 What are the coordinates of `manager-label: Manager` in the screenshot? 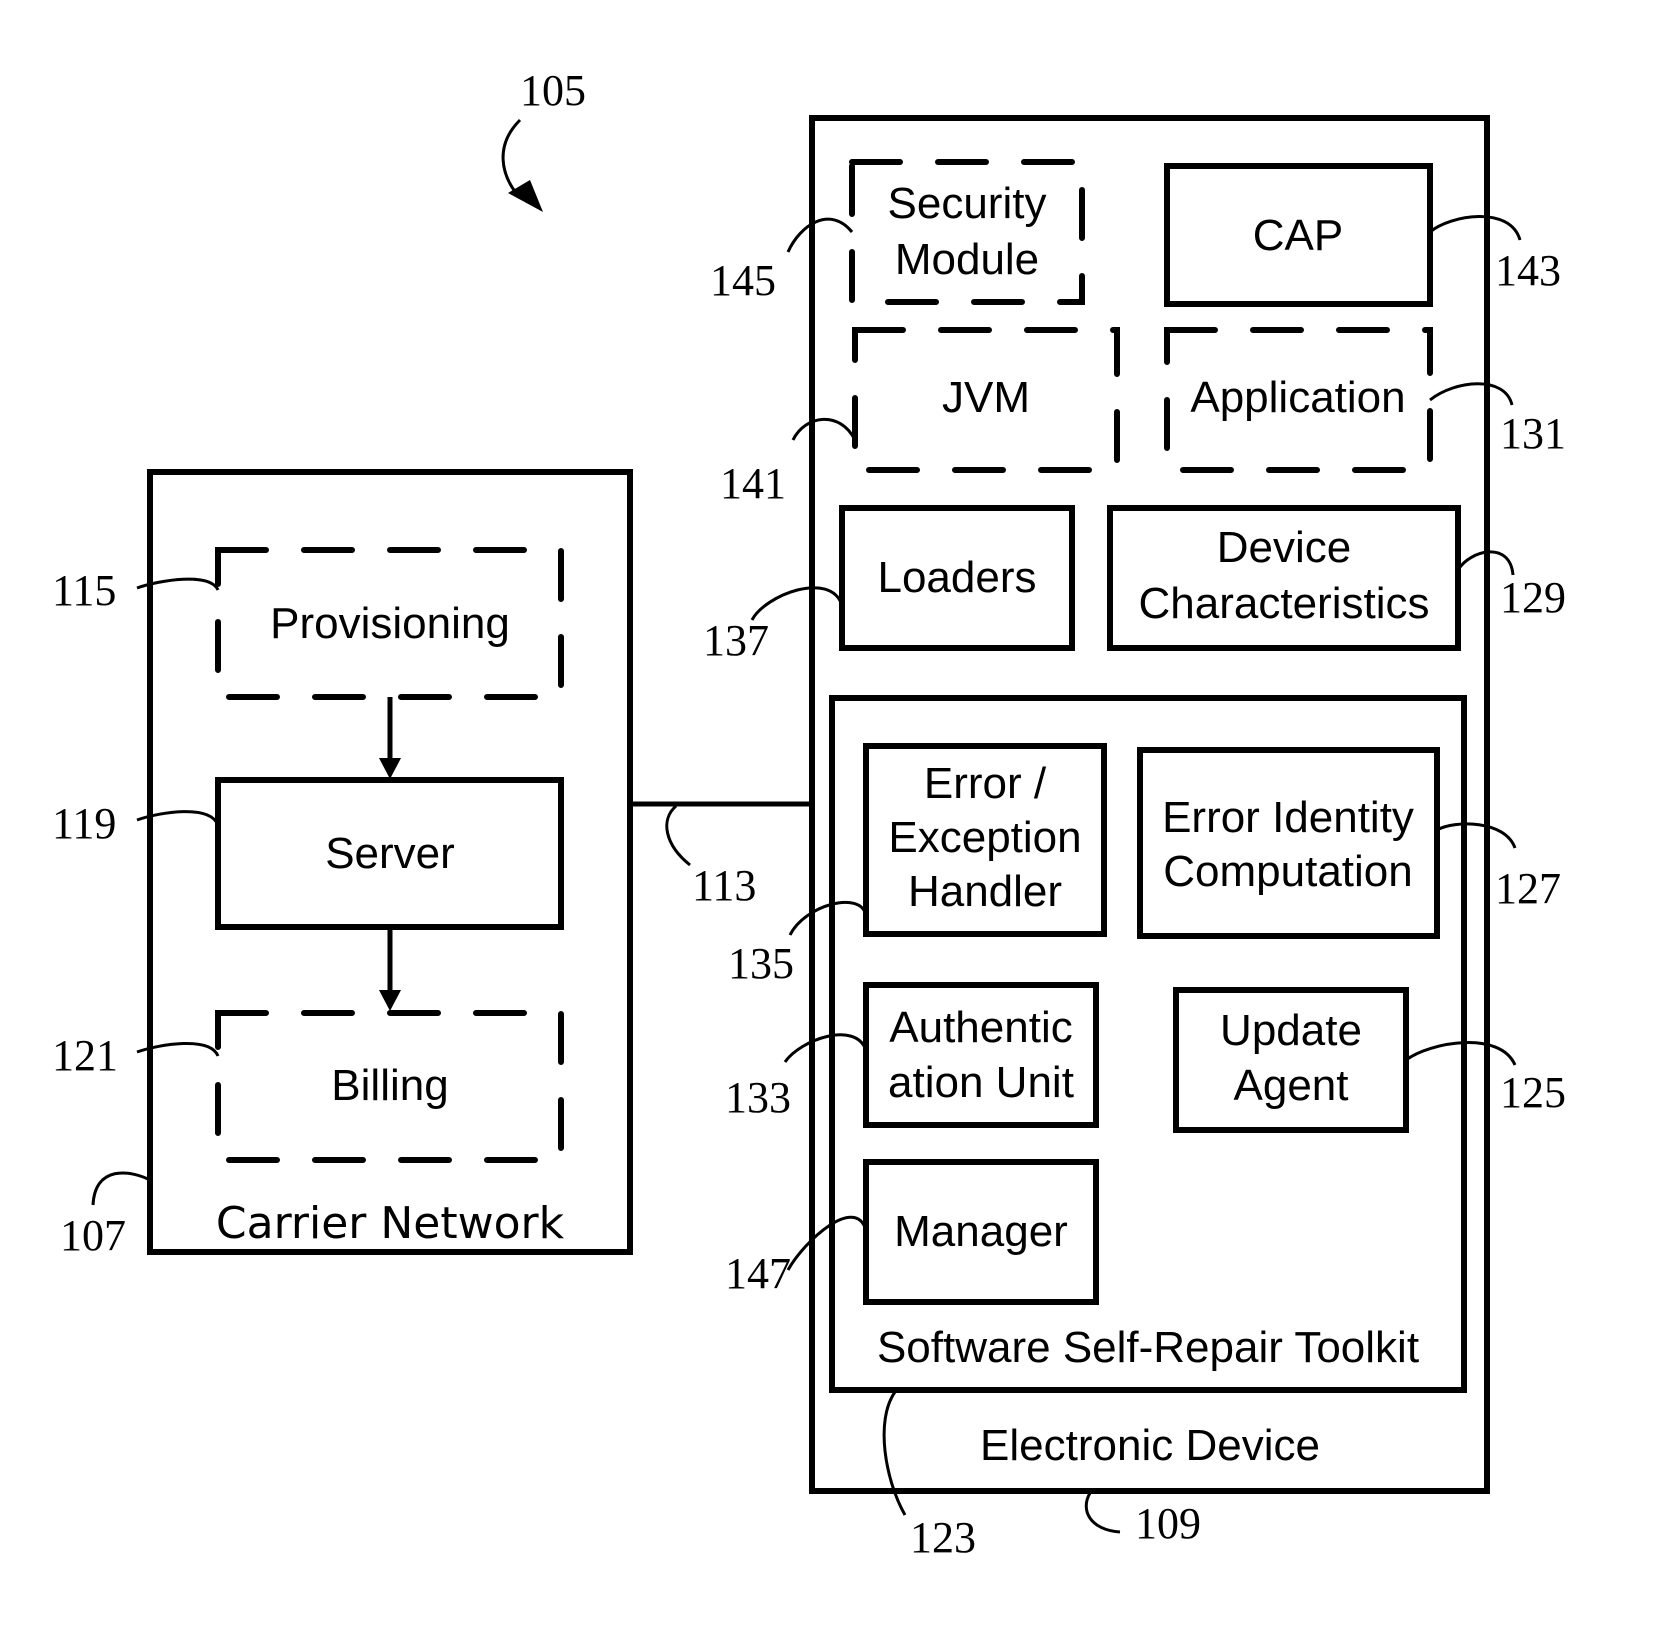 It's located at (981, 1231).